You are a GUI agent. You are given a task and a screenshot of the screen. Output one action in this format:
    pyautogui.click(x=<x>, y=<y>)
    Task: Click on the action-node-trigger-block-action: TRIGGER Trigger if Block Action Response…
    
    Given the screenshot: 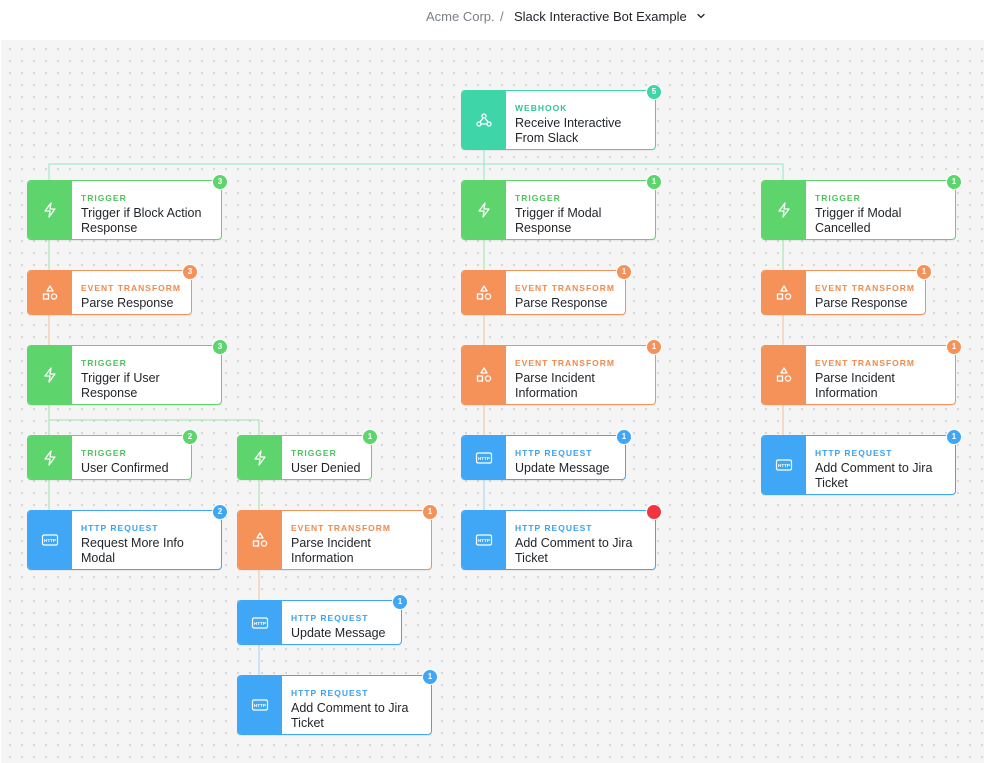 What is the action you would take?
    pyautogui.click(x=127, y=207)
    